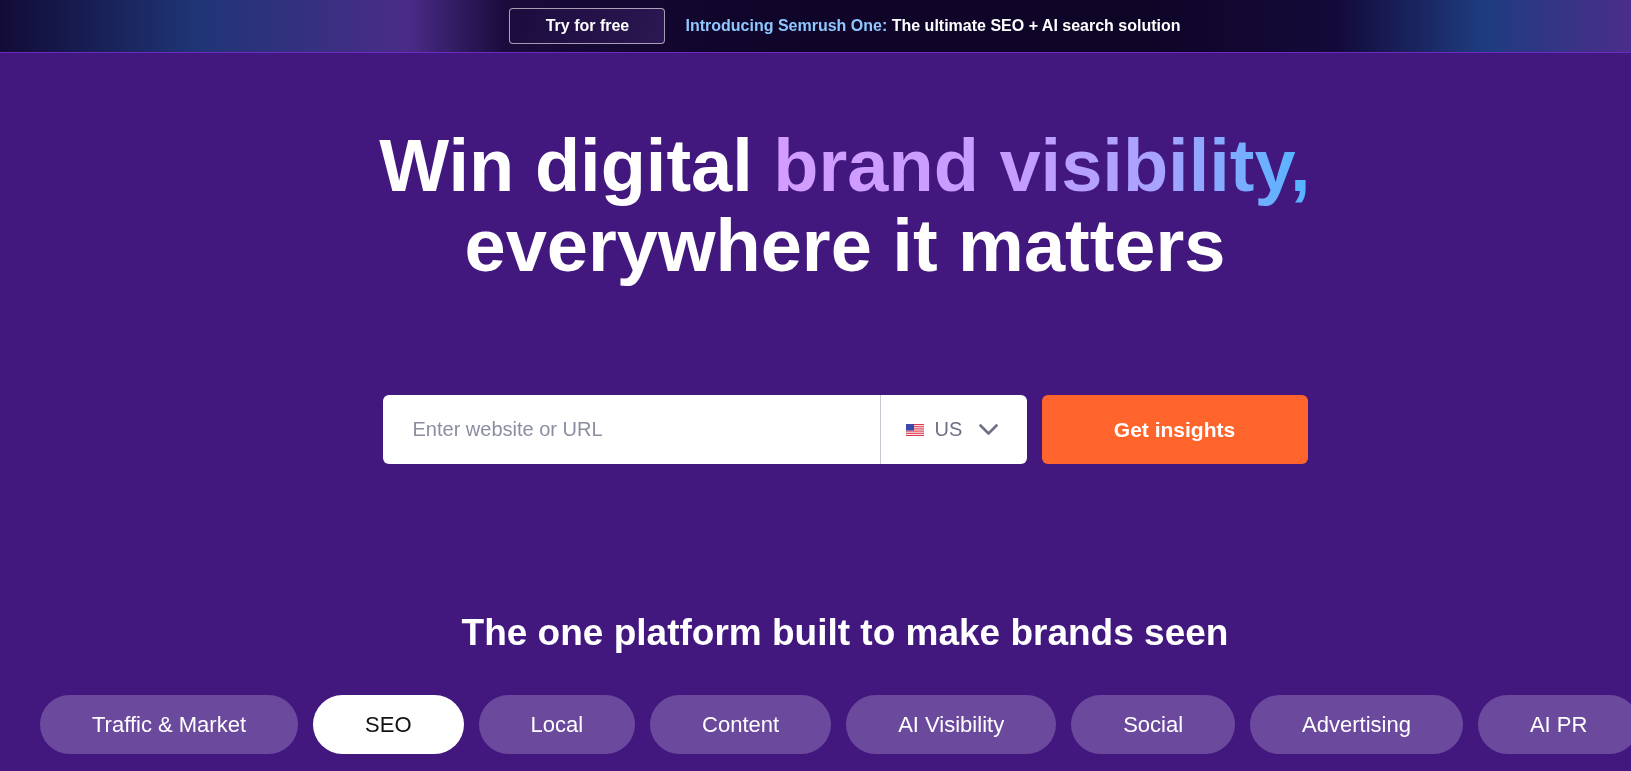 This screenshot has height=771, width=1631. Describe the element at coordinates (388, 724) in the screenshot. I see `category-tab: SEO` at that location.